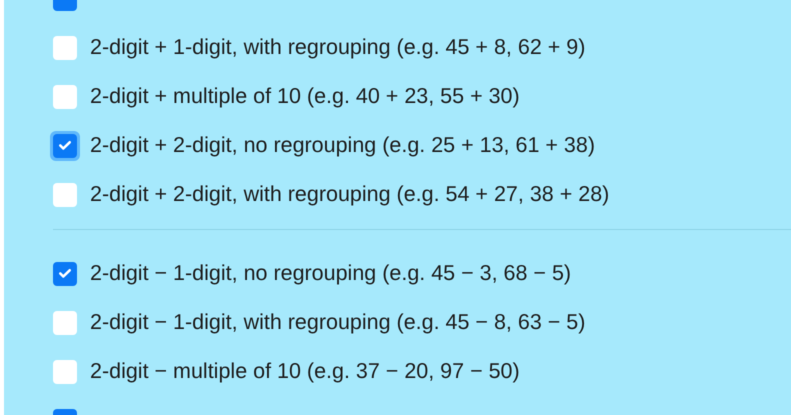 The height and width of the screenshot is (415, 791). Describe the element at coordinates (338, 322) in the screenshot. I see `option-label: 2-digit − 1-digit, with regrouping (e.g. 45 − 8, 63 − 5)` at that location.